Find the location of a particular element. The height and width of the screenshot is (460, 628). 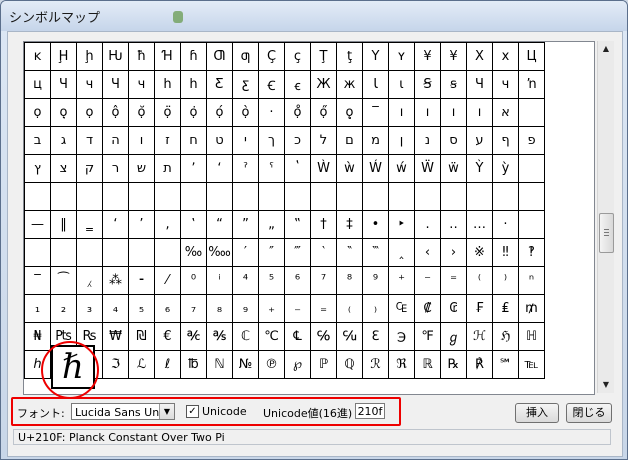

character-cell: ¥ is located at coordinates (453, 56).